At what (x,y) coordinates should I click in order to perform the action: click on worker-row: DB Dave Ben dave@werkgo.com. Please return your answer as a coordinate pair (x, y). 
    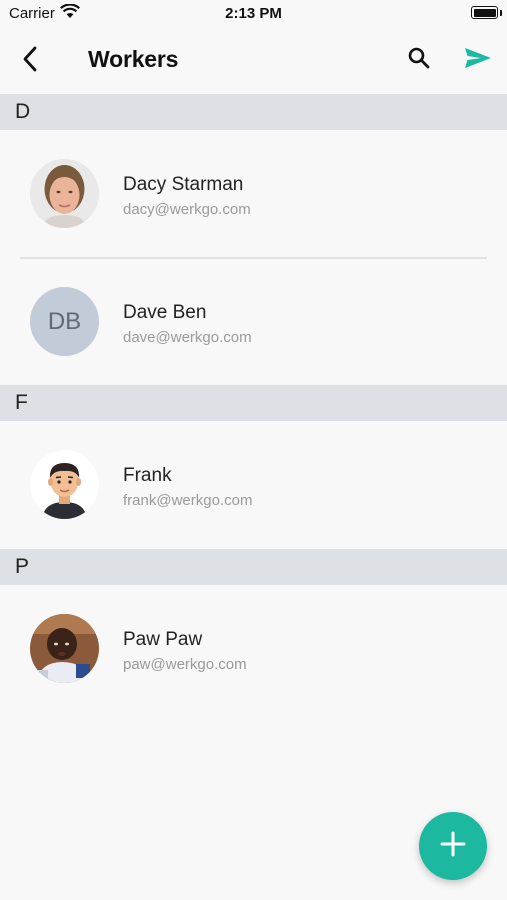
    Looking at the image, I should click on (253, 321).